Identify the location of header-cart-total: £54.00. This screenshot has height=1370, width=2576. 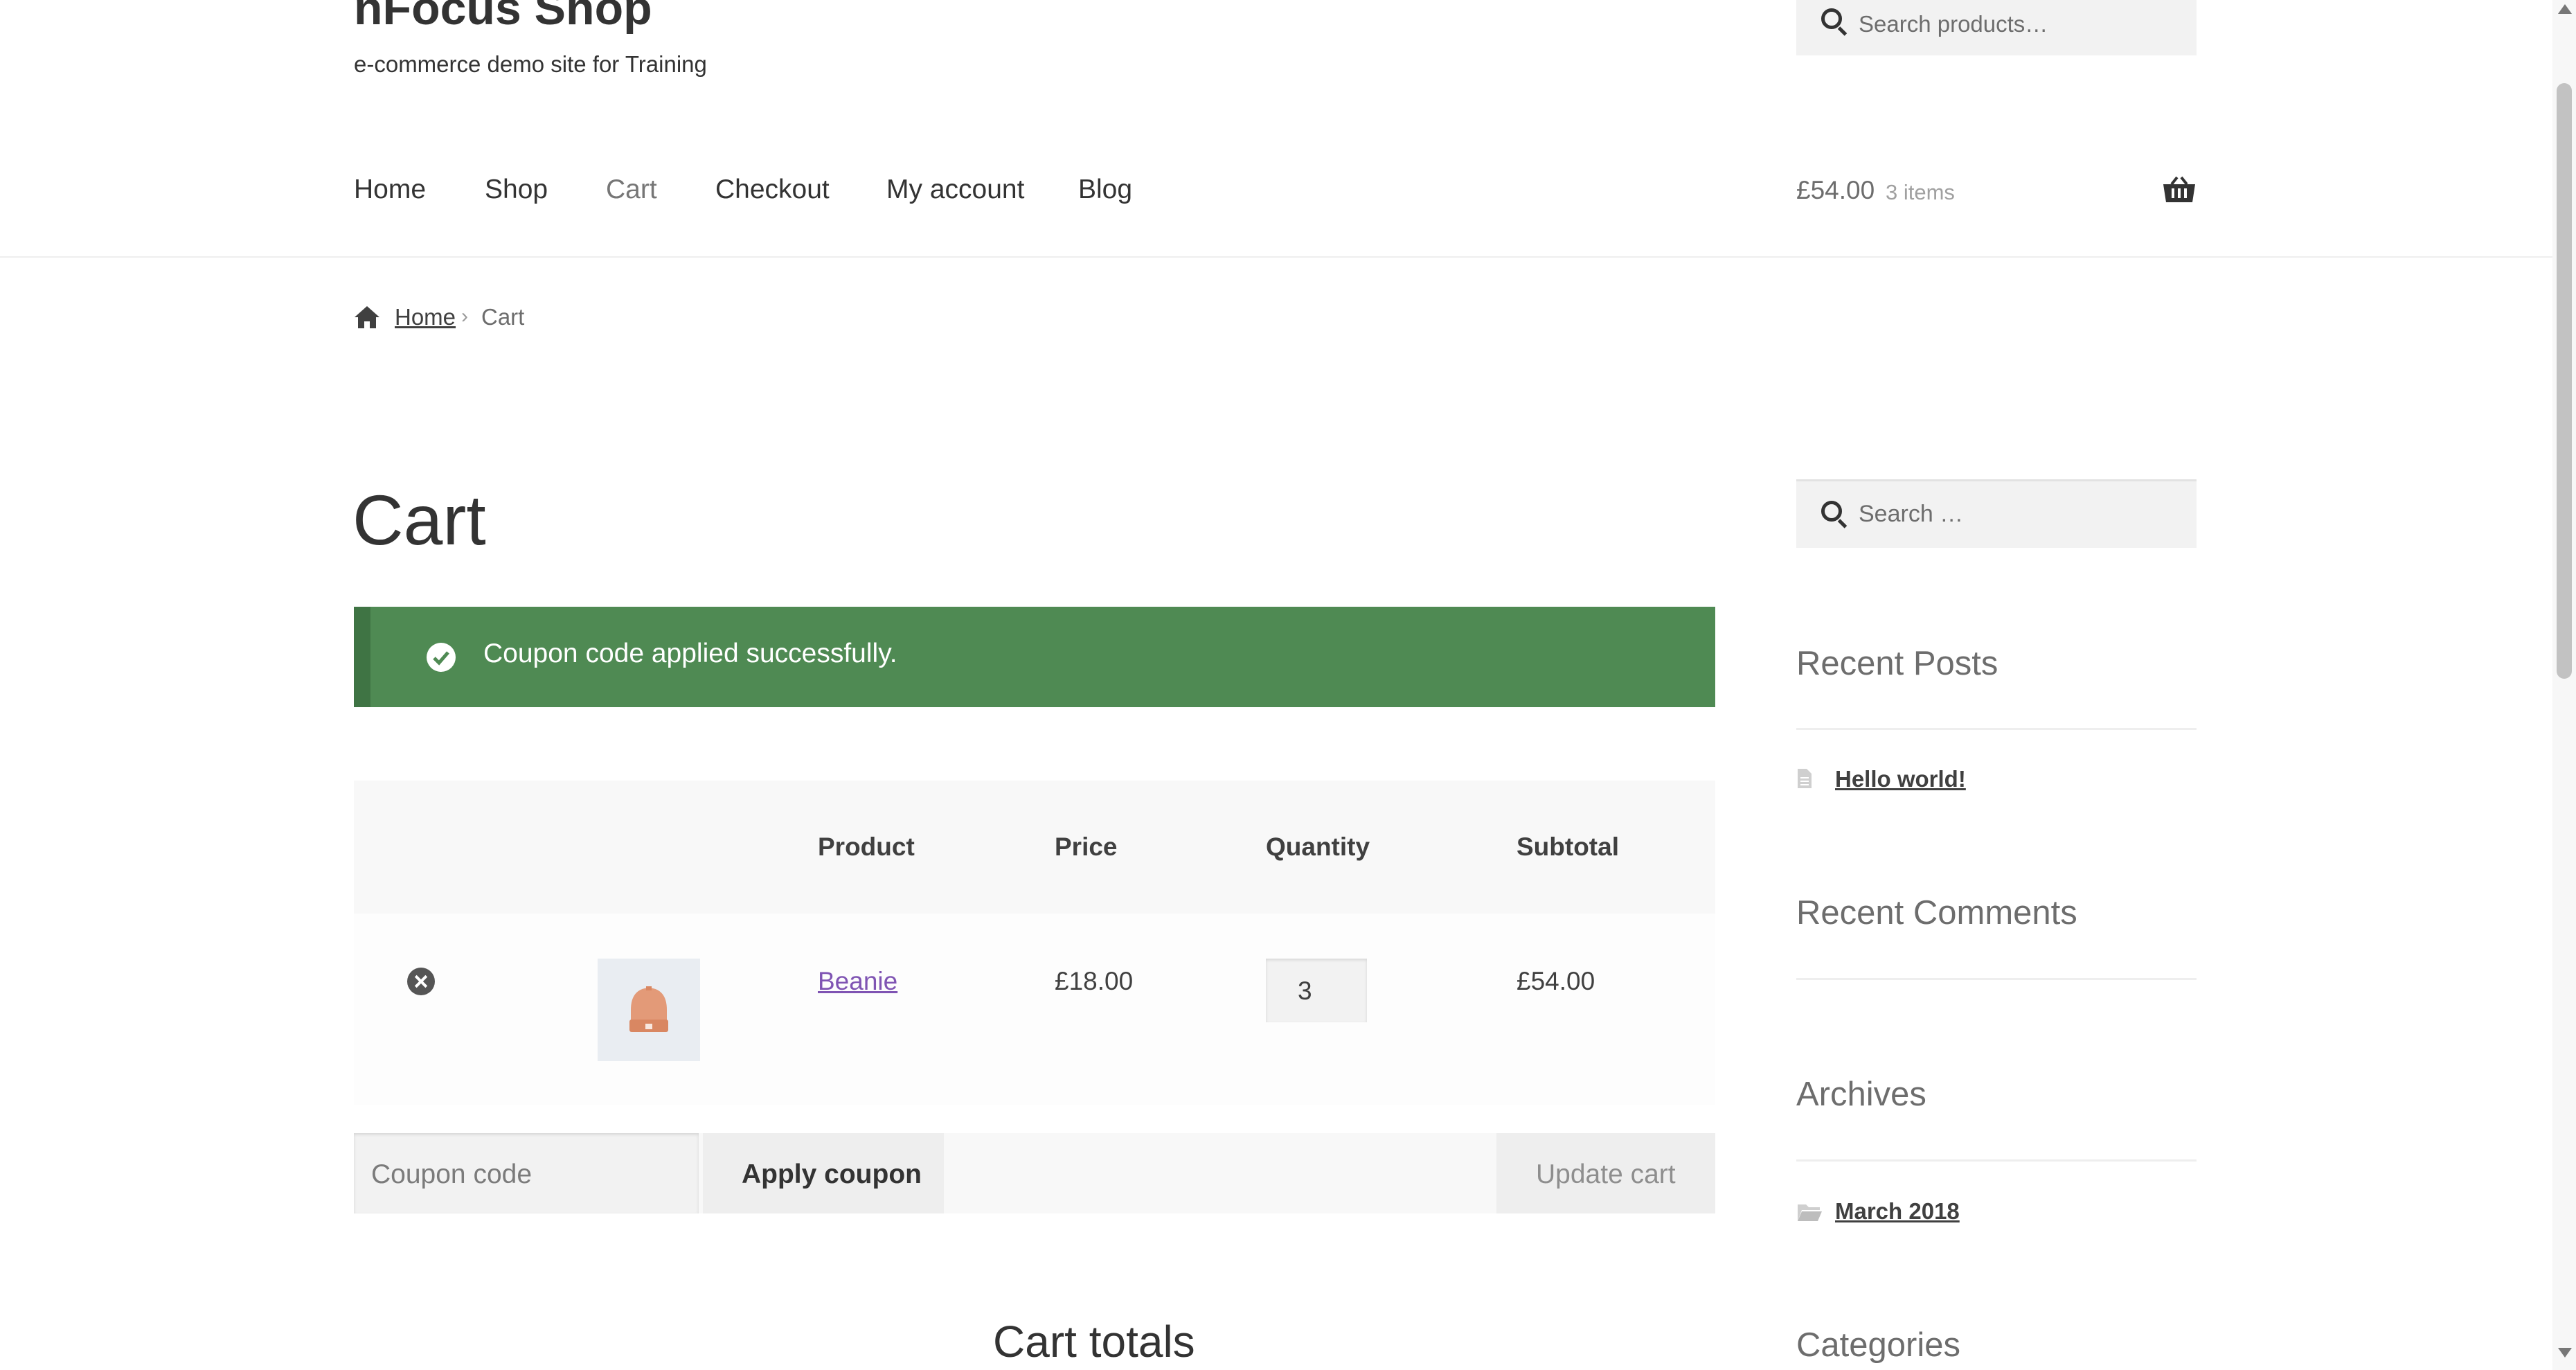
(1835, 190).